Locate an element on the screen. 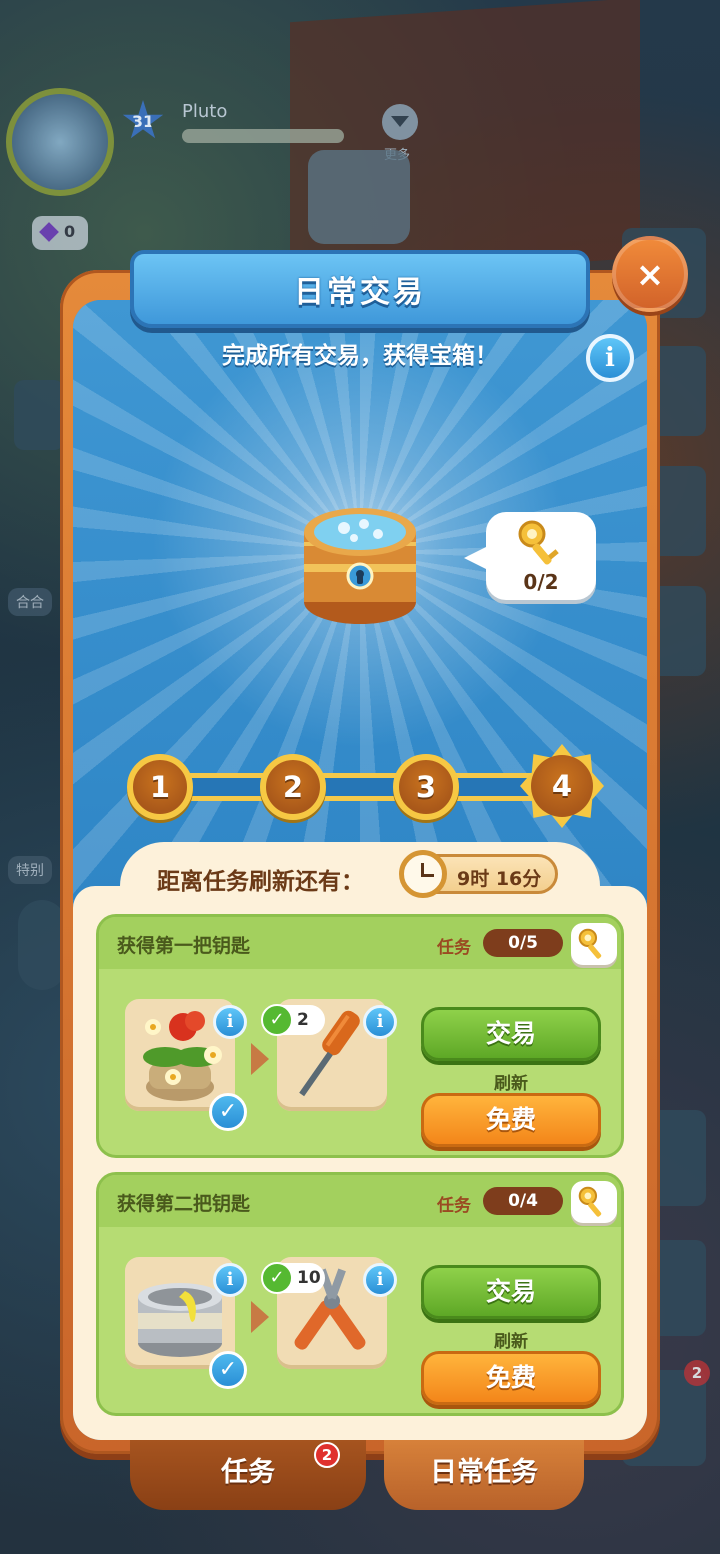 This screenshot has width=720, height=1554. close-icon: × is located at coordinates (650, 275).